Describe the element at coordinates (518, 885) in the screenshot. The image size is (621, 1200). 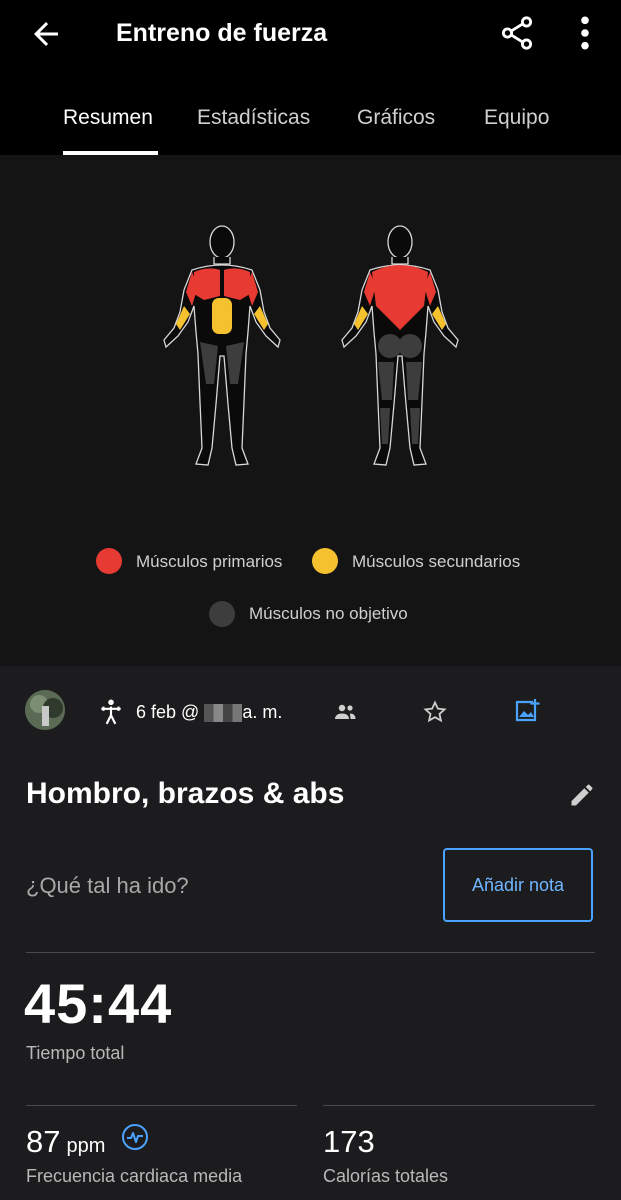
I see `add-note-button: Añadir nota` at that location.